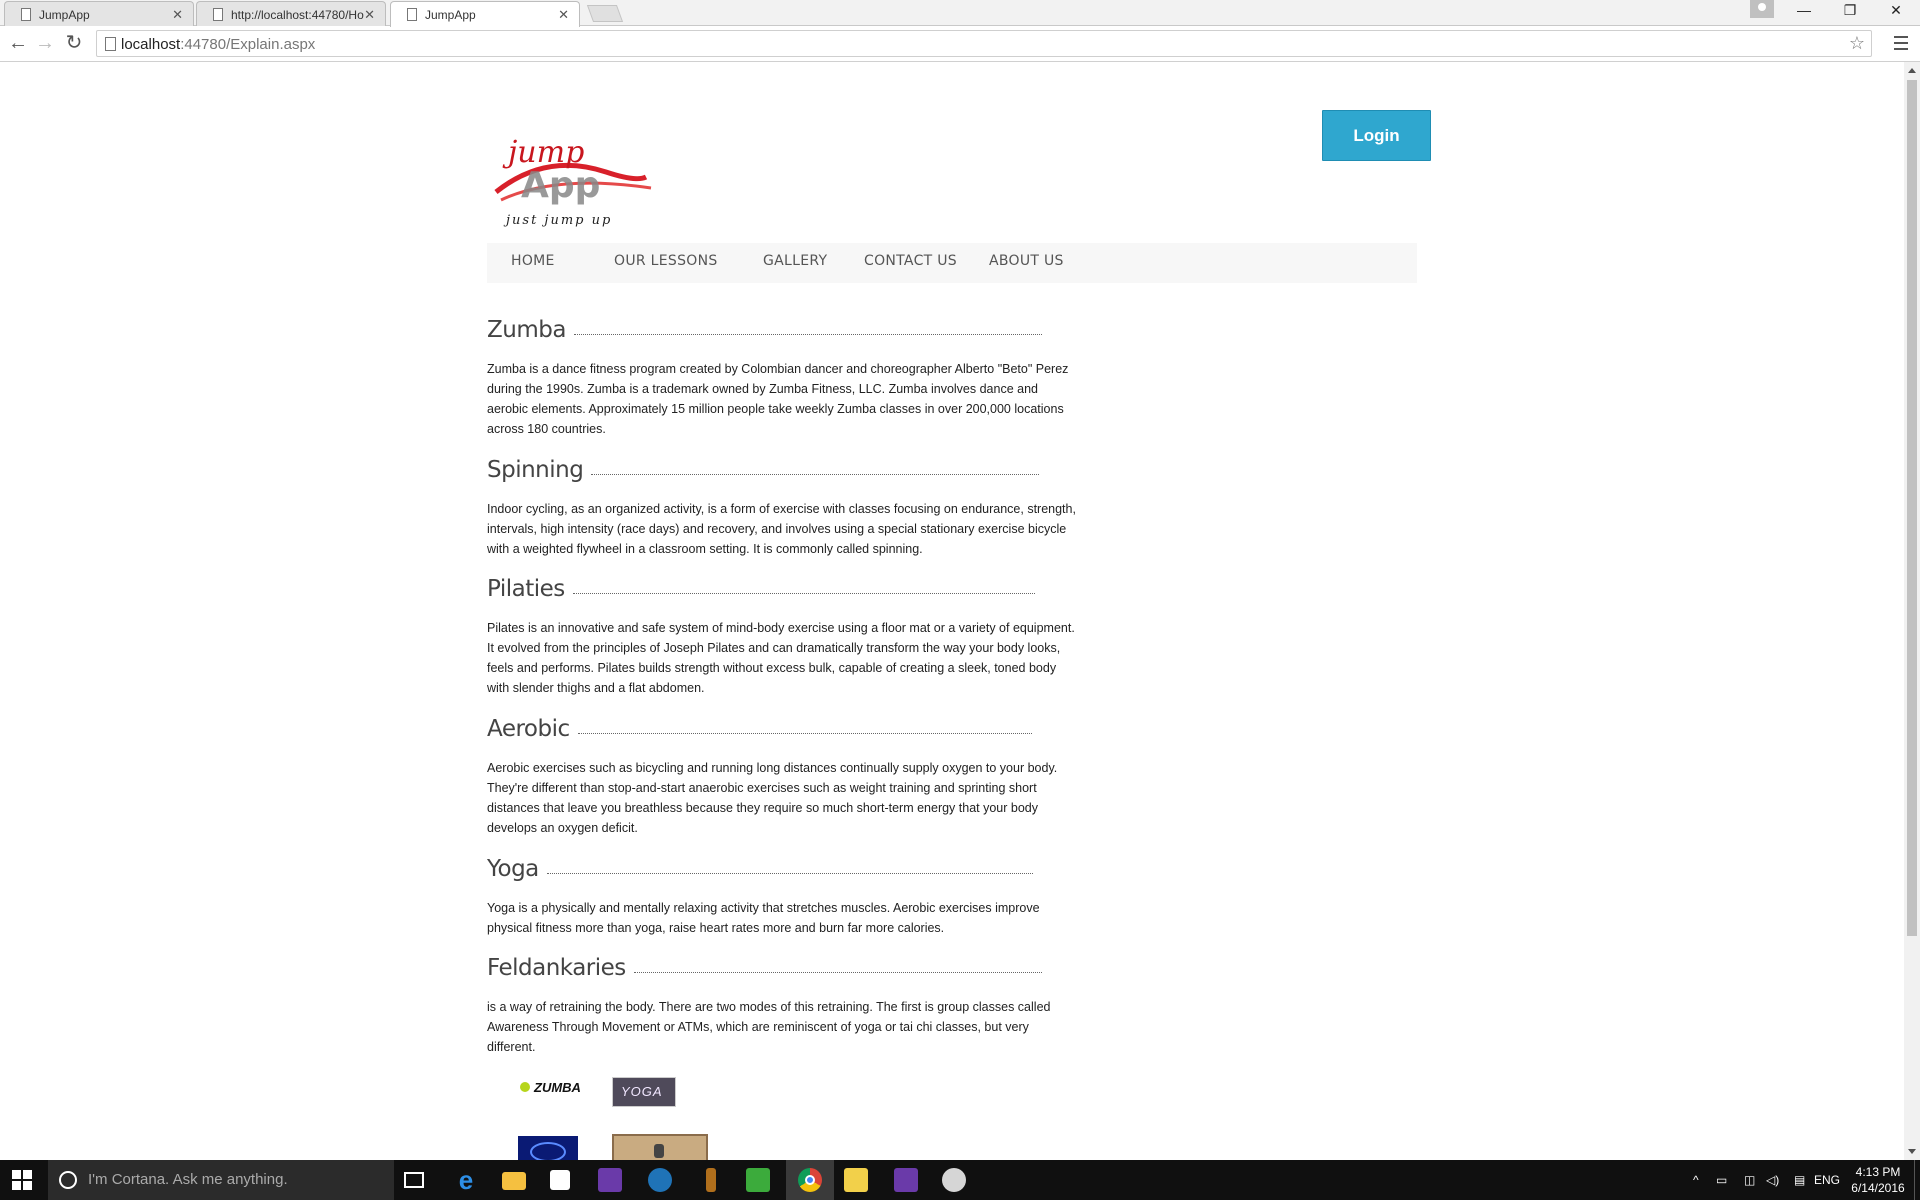 Image resolution: width=1920 pixels, height=1200 pixels. Describe the element at coordinates (560, 185) in the screenshot. I see `logo-app-text: App` at that location.